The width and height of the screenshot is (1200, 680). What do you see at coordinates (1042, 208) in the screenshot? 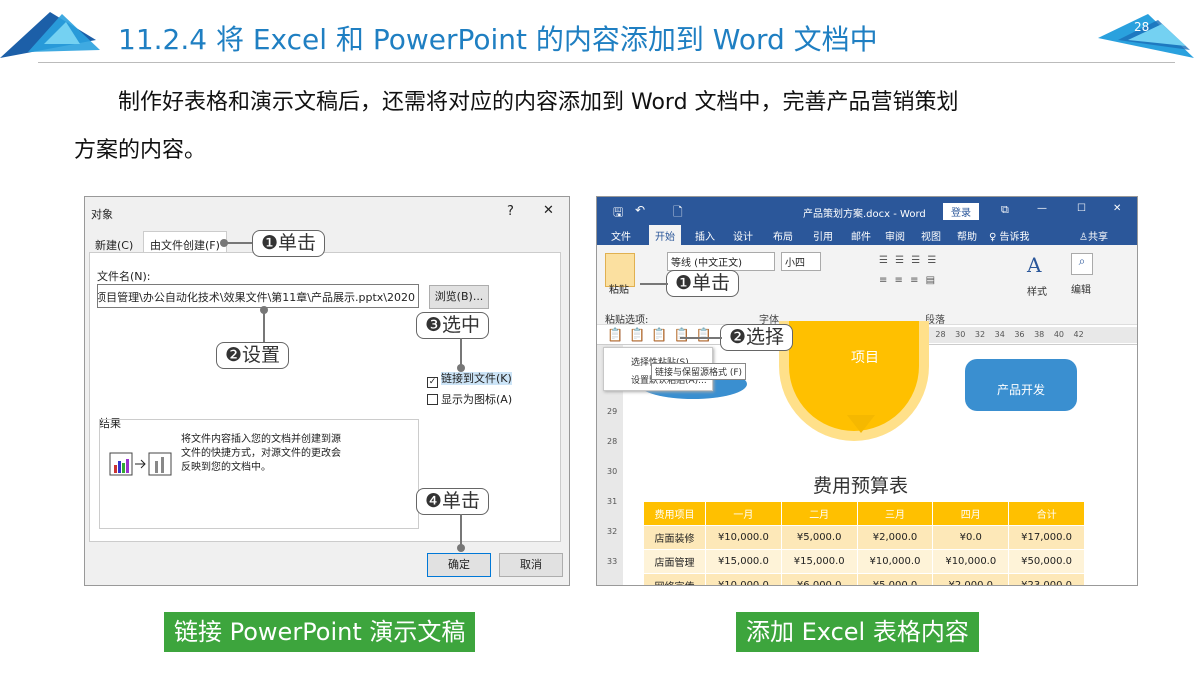
I see `minimize-icon: —` at bounding box center [1042, 208].